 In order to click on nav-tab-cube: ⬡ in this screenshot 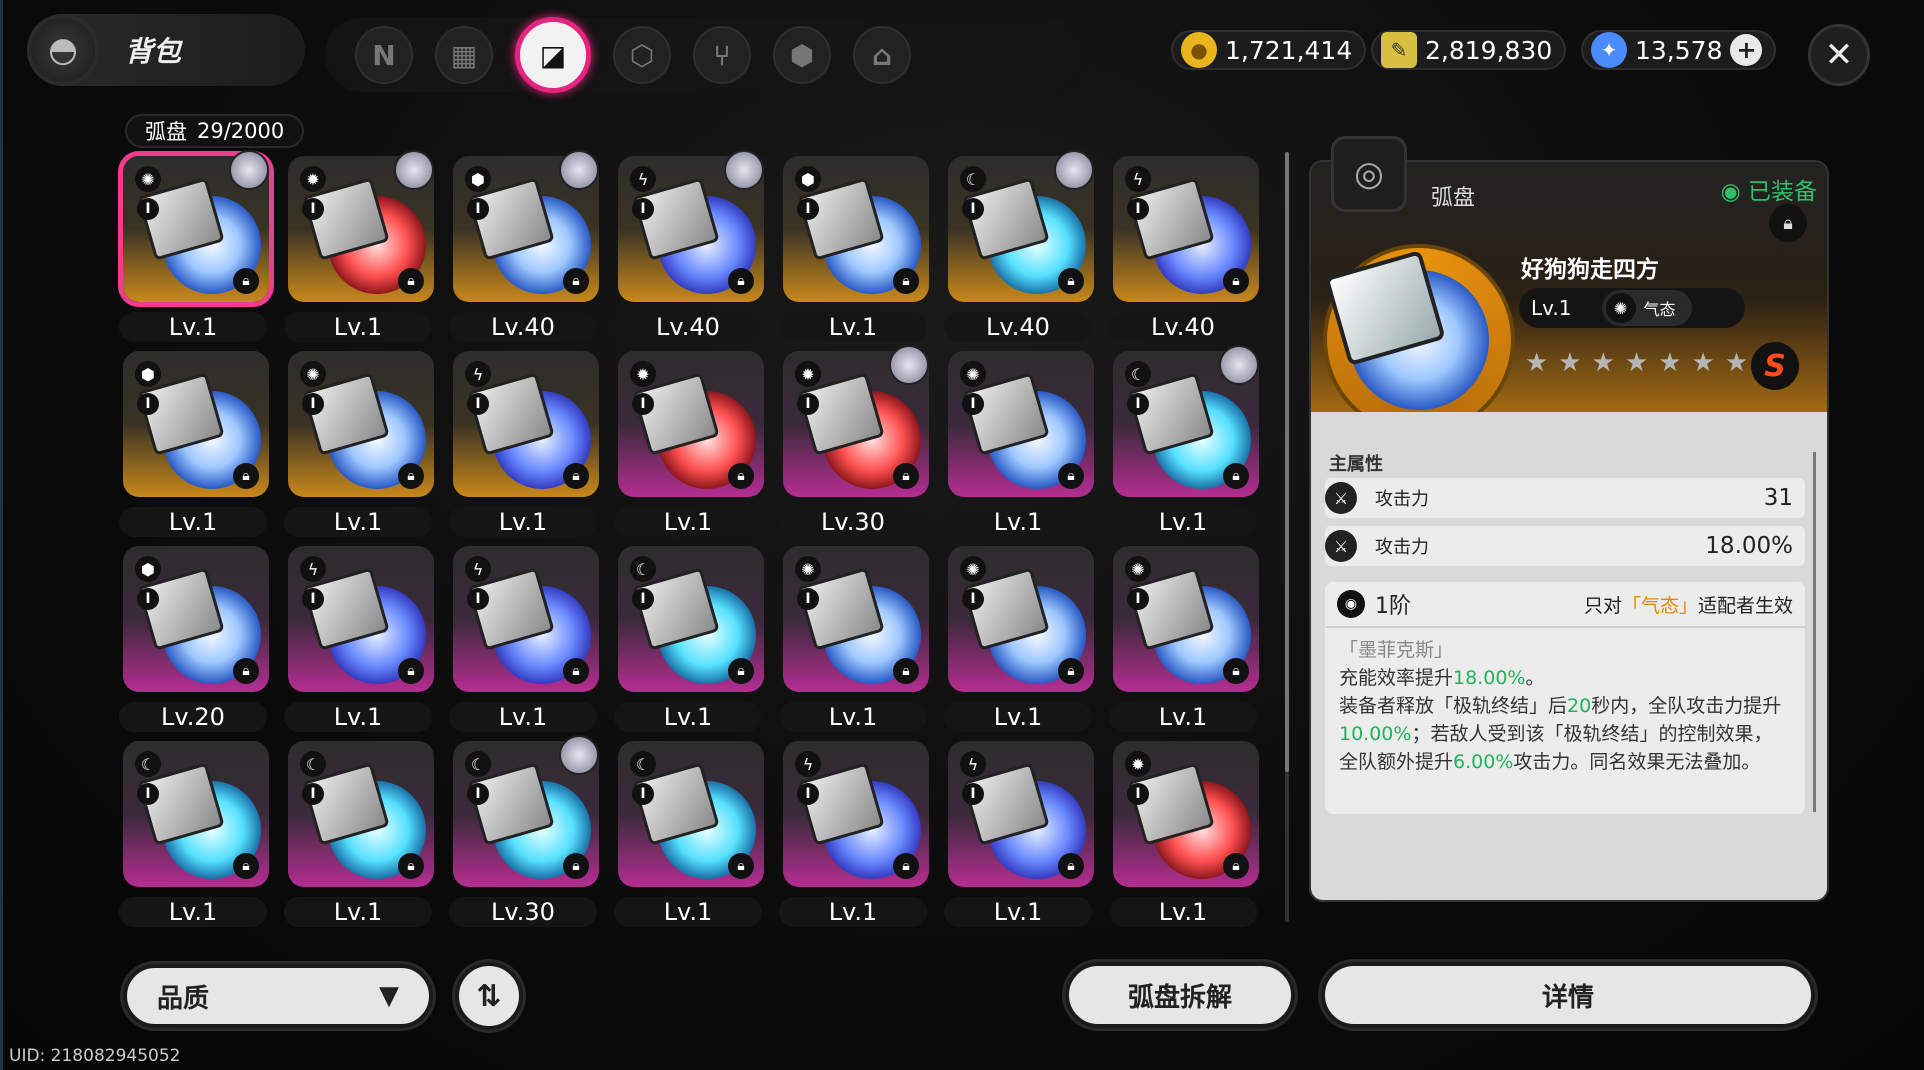, I will do `click(642, 55)`.